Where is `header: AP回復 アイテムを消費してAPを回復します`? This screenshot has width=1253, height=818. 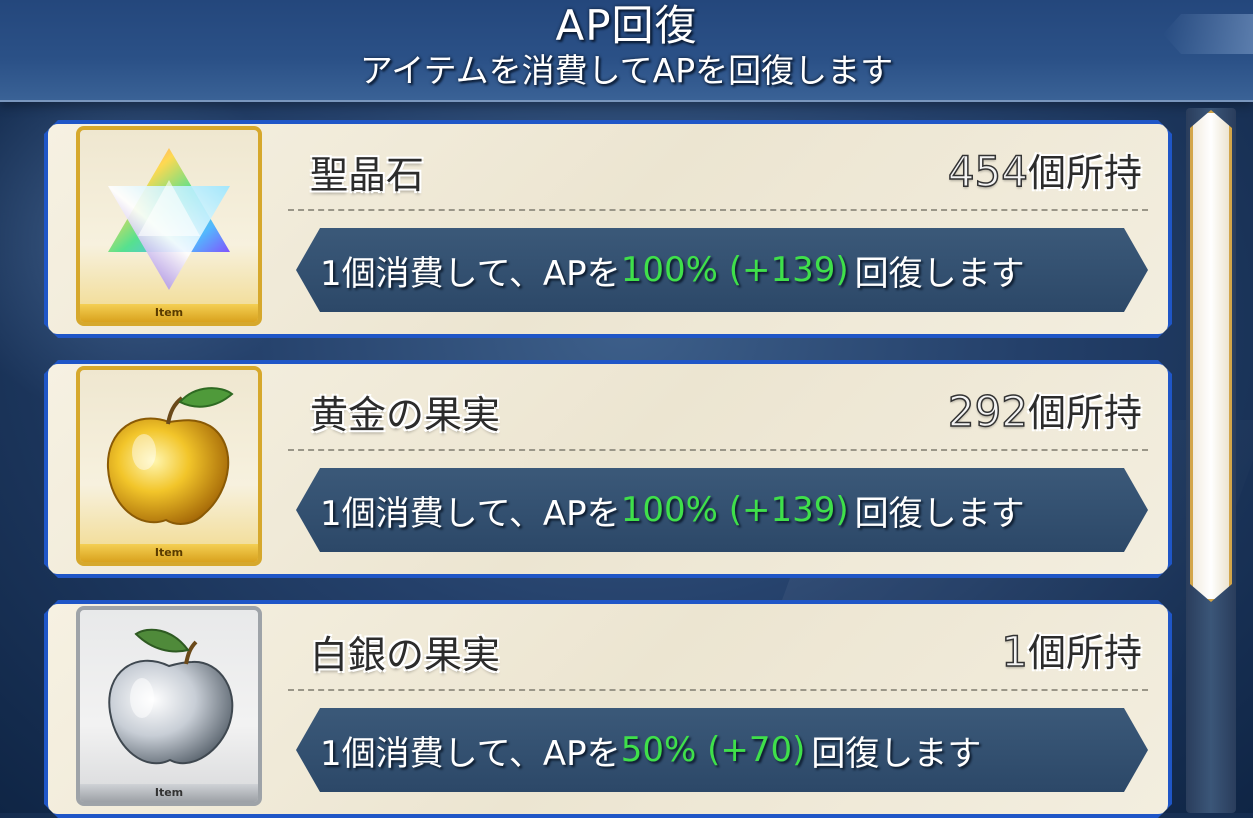
header: AP回復 アイテムを消費してAPを回復します is located at coordinates (626, 51).